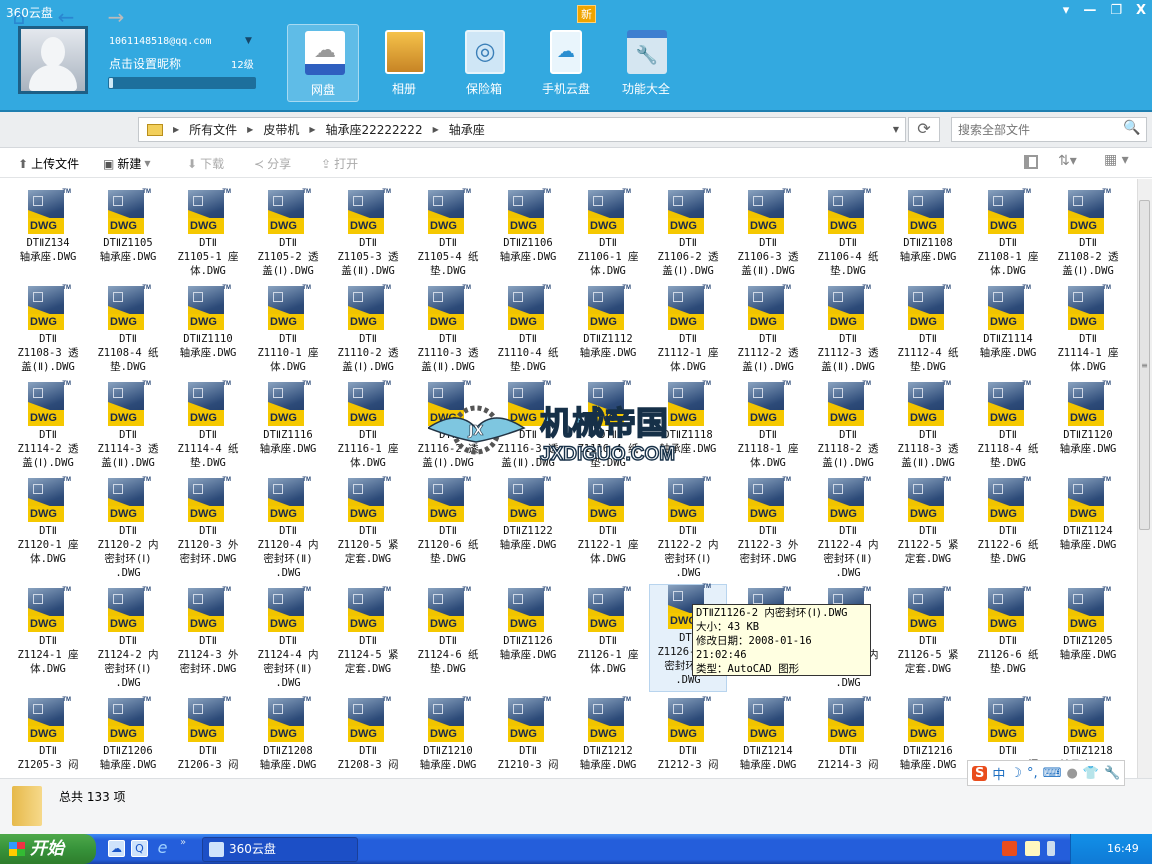  What do you see at coordinates (248, 41) in the screenshot?
I see `account-dropdown-icon: ▼` at bounding box center [248, 41].